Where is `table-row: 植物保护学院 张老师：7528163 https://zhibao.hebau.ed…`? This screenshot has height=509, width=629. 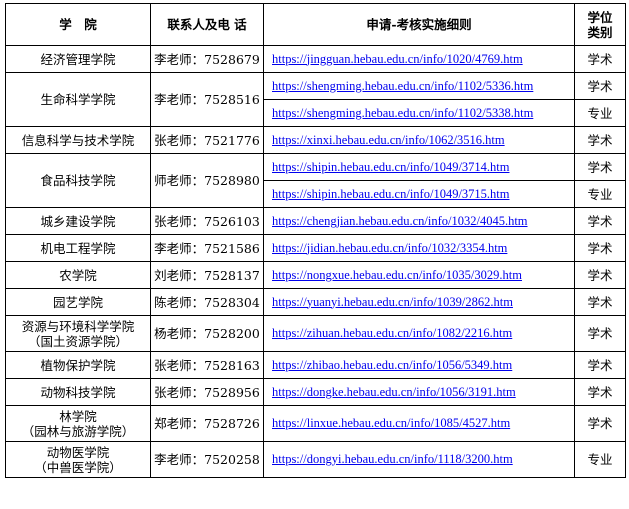
table-row: 植物保护学院 张老师：7528163 https://zhibao.hebau.ed… is located at coordinates (315, 365).